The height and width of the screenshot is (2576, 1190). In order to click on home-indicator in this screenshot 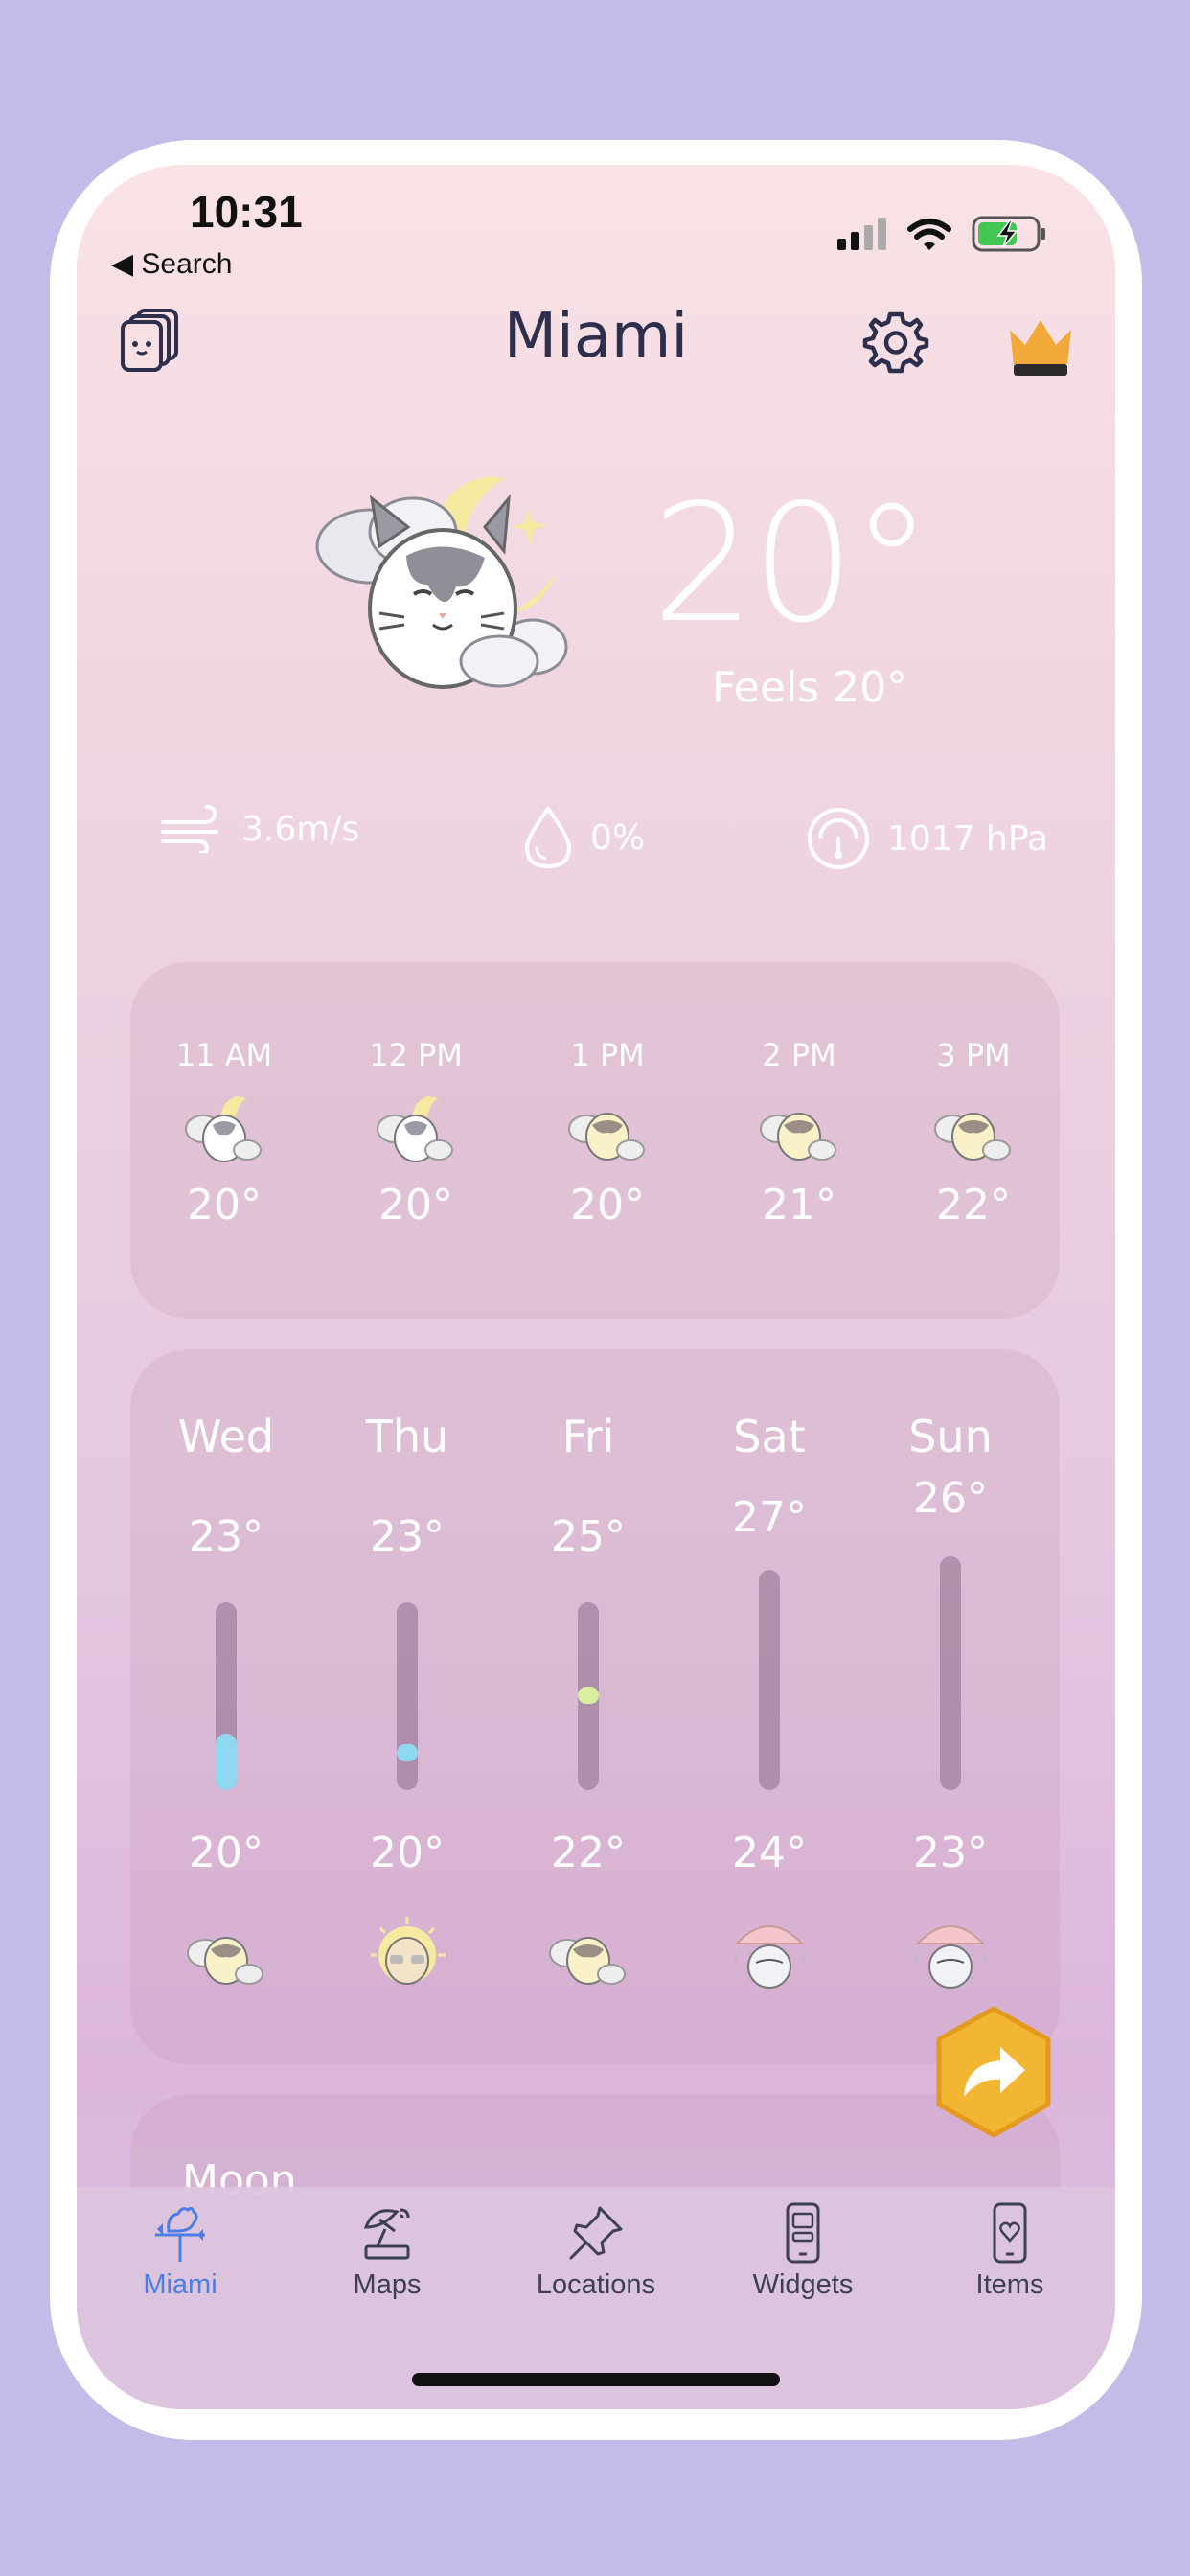, I will do `click(596, 2379)`.